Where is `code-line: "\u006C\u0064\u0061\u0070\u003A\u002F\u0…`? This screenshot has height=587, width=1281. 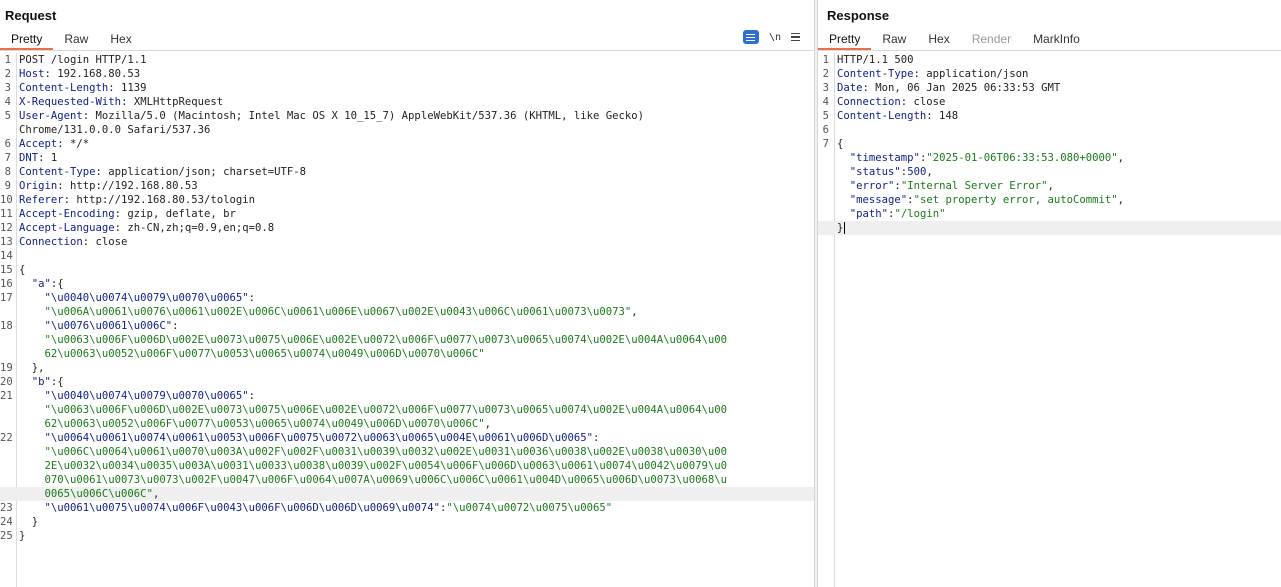
code-line: "\u006C\u0064\u0061\u0070\u003A\u002F\u0… is located at coordinates (407, 452).